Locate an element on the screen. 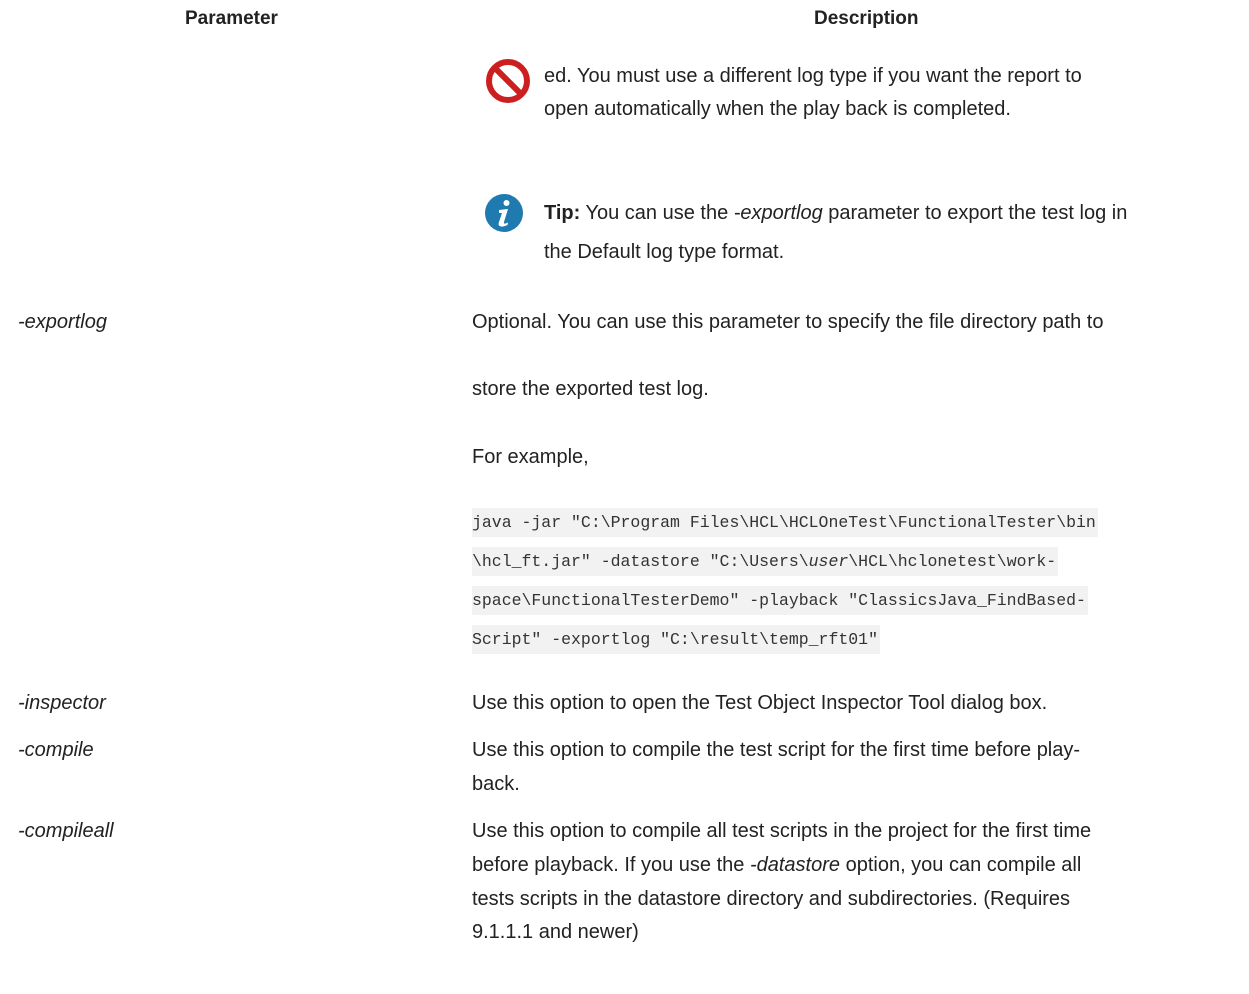  tip-param: -exportlog is located at coordinates (778, 213).